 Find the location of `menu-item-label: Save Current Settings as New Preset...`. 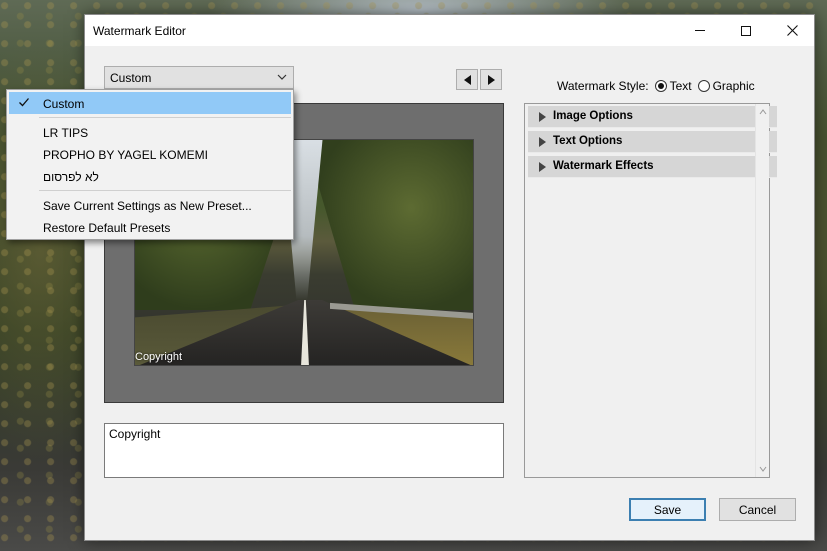

menu-item-label: Save Current Settings as New Preset... is located at coordinates (147, 206).